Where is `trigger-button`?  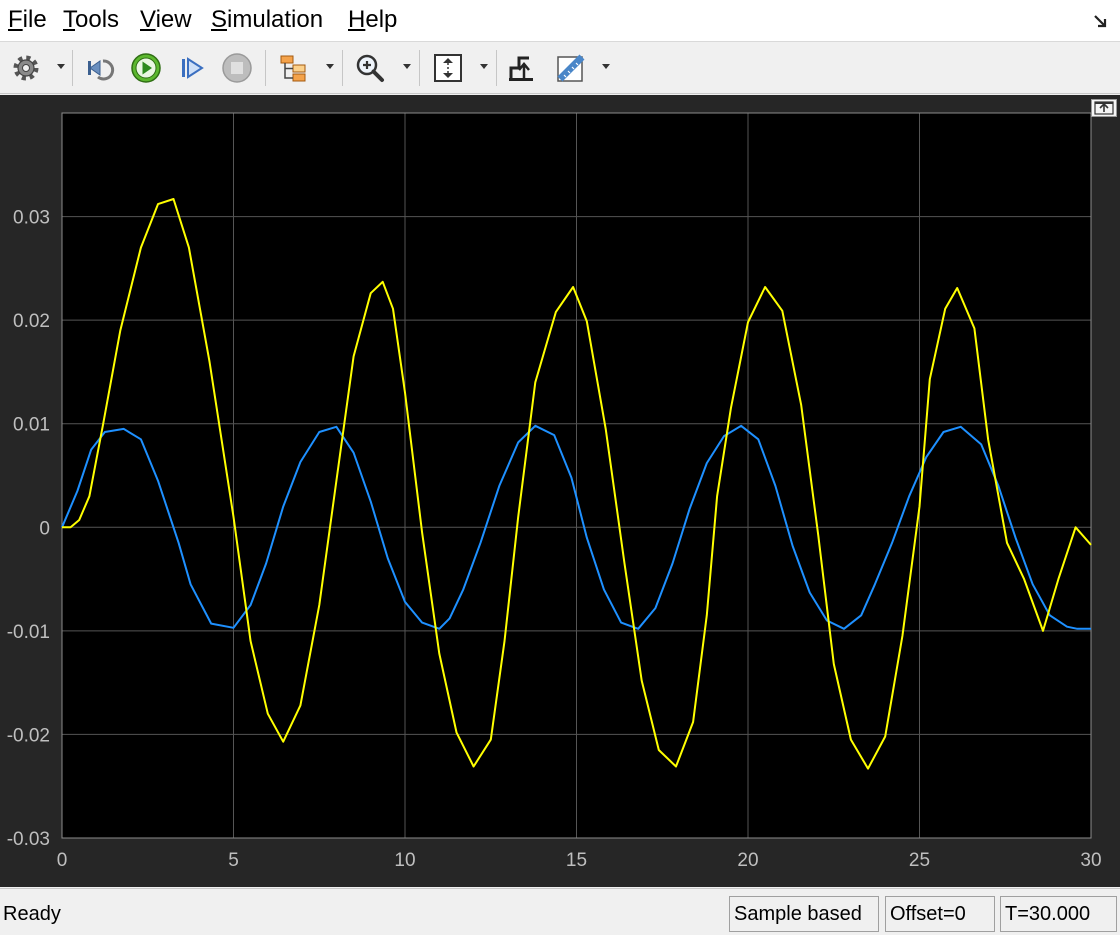 trigger-button is located at coordinates (522, 68).